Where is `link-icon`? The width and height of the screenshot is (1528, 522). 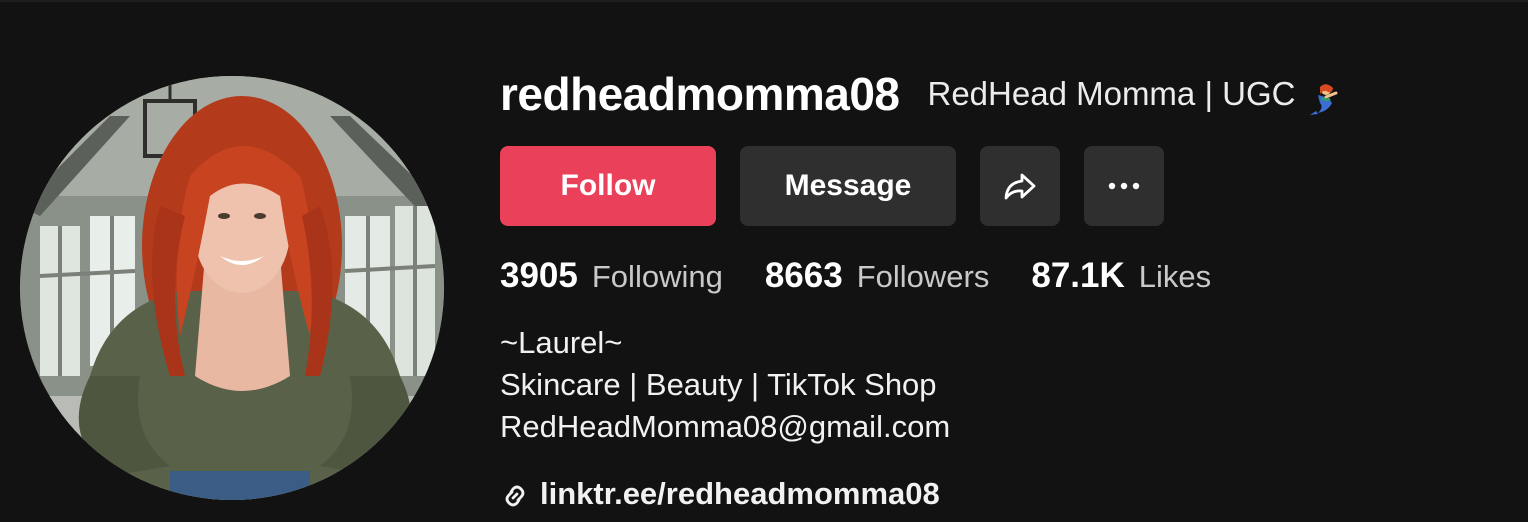 link-icon is located at coordinates (515, 496).